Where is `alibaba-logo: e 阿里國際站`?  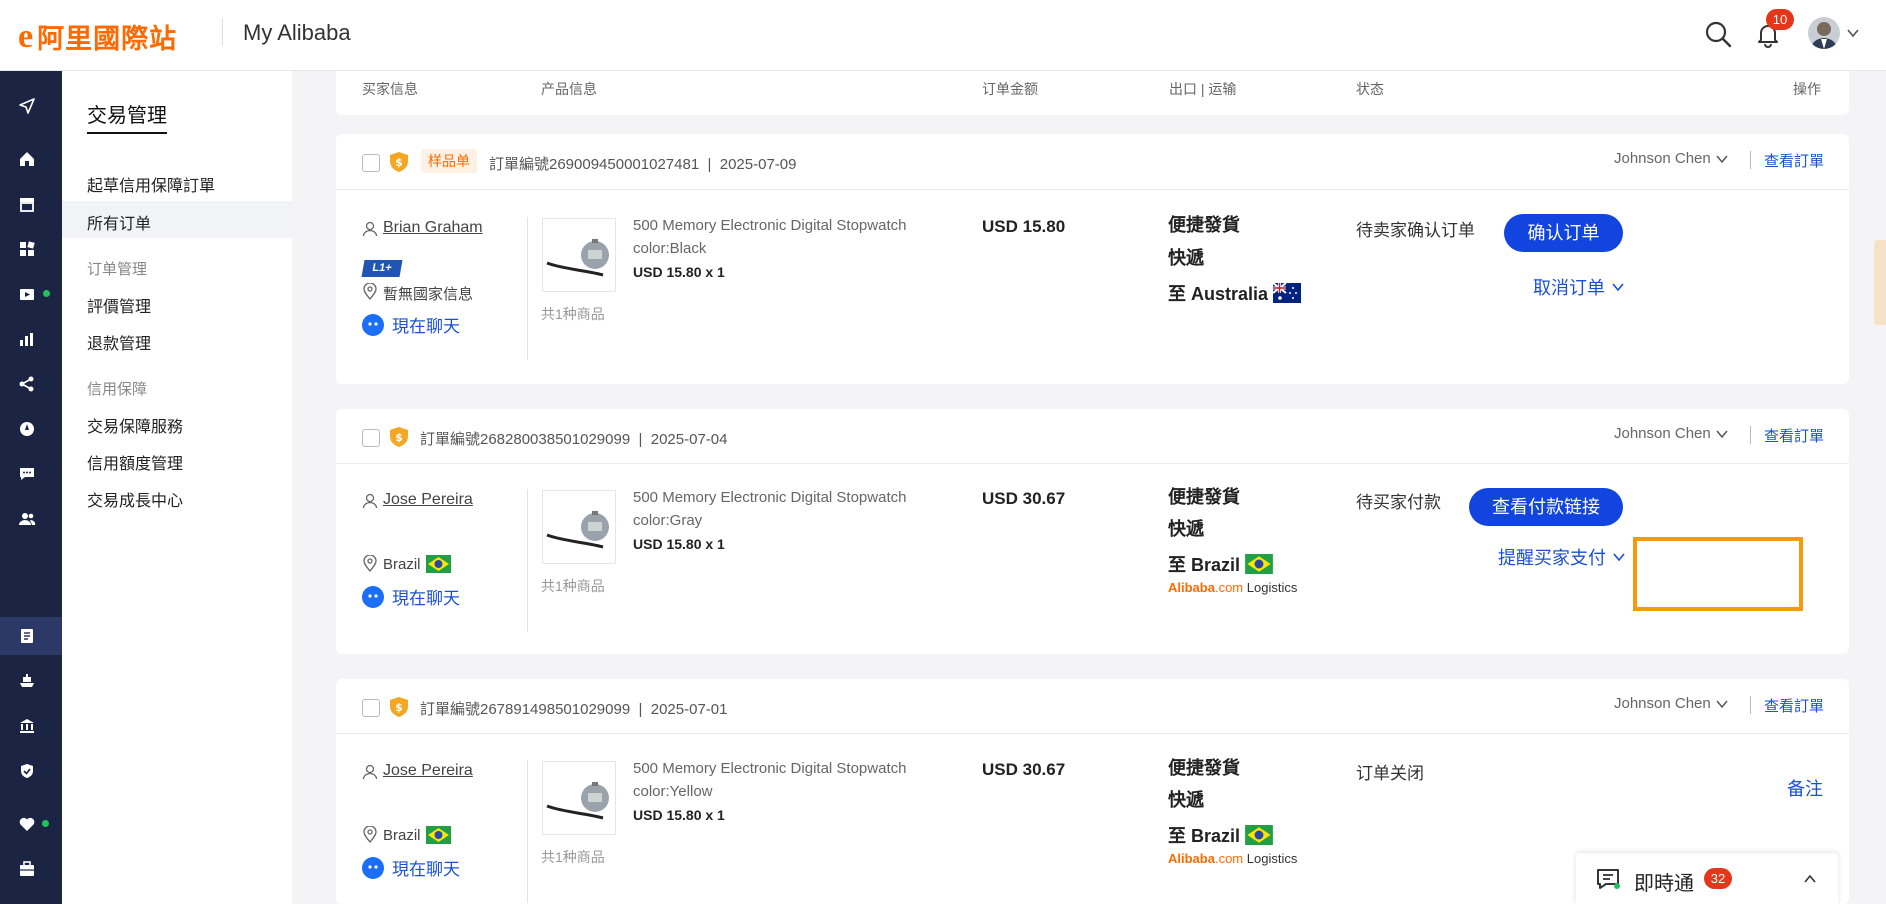 alibaba-logo: e 阿里國際站 is located at coordinates (97, 36).